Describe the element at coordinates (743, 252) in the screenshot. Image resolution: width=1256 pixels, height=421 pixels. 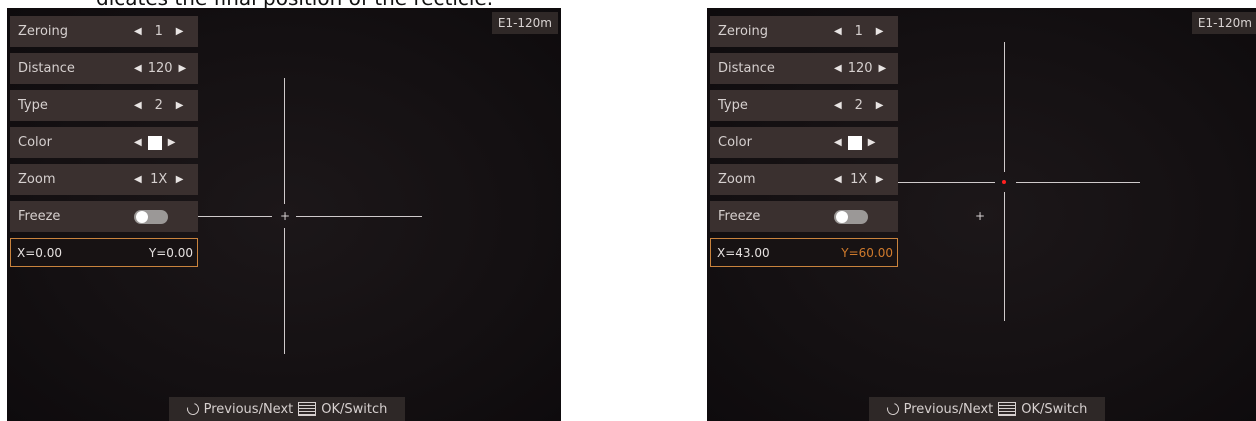
I see `coord-x: X=43.00` at that location.